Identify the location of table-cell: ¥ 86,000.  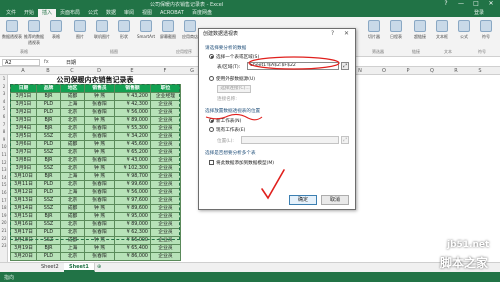
(132, 256).